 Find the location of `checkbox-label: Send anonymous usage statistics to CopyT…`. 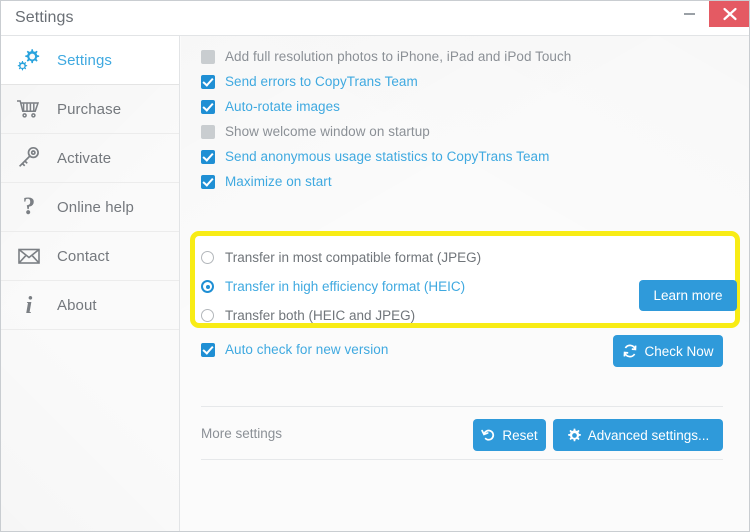

checkbox-label: Send anonymous usage statistics to CopyT… is located at coordinates (387, 156).